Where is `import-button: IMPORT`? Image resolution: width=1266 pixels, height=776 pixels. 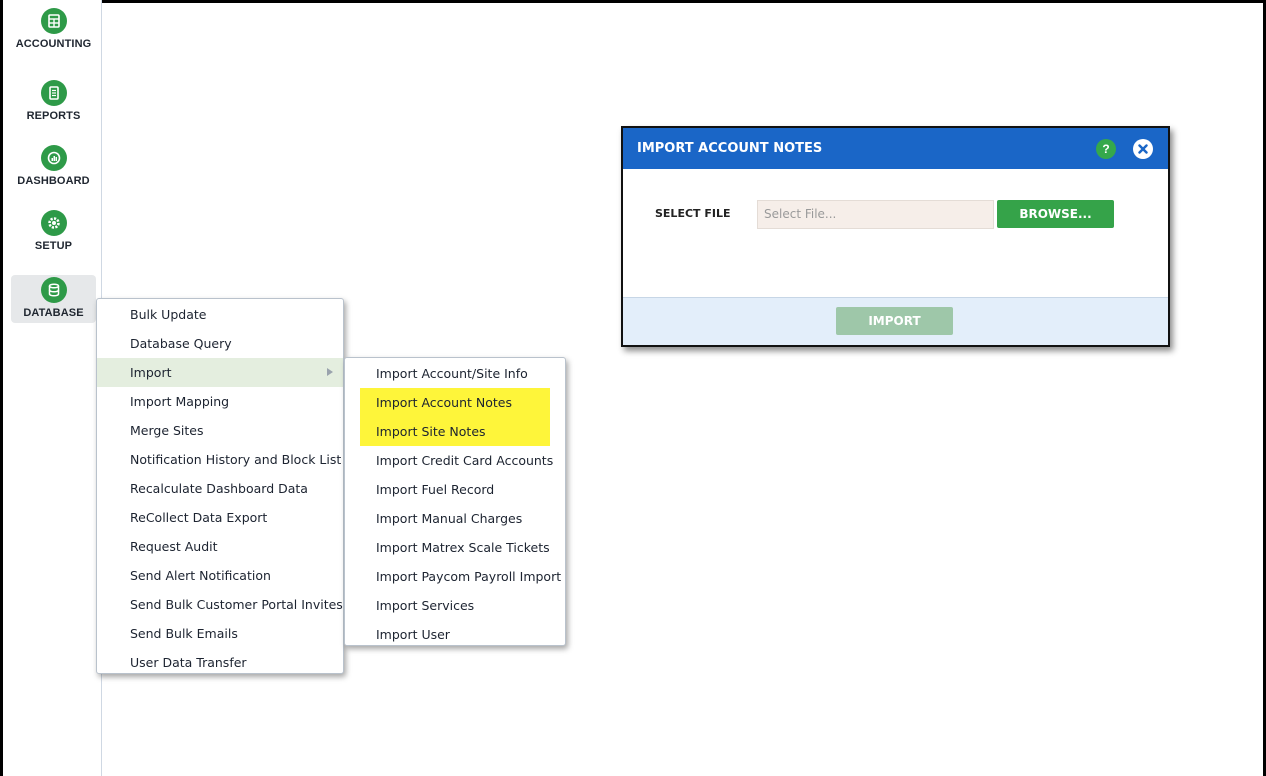
import-button: IMPORT is located at coordinates (894, 321).